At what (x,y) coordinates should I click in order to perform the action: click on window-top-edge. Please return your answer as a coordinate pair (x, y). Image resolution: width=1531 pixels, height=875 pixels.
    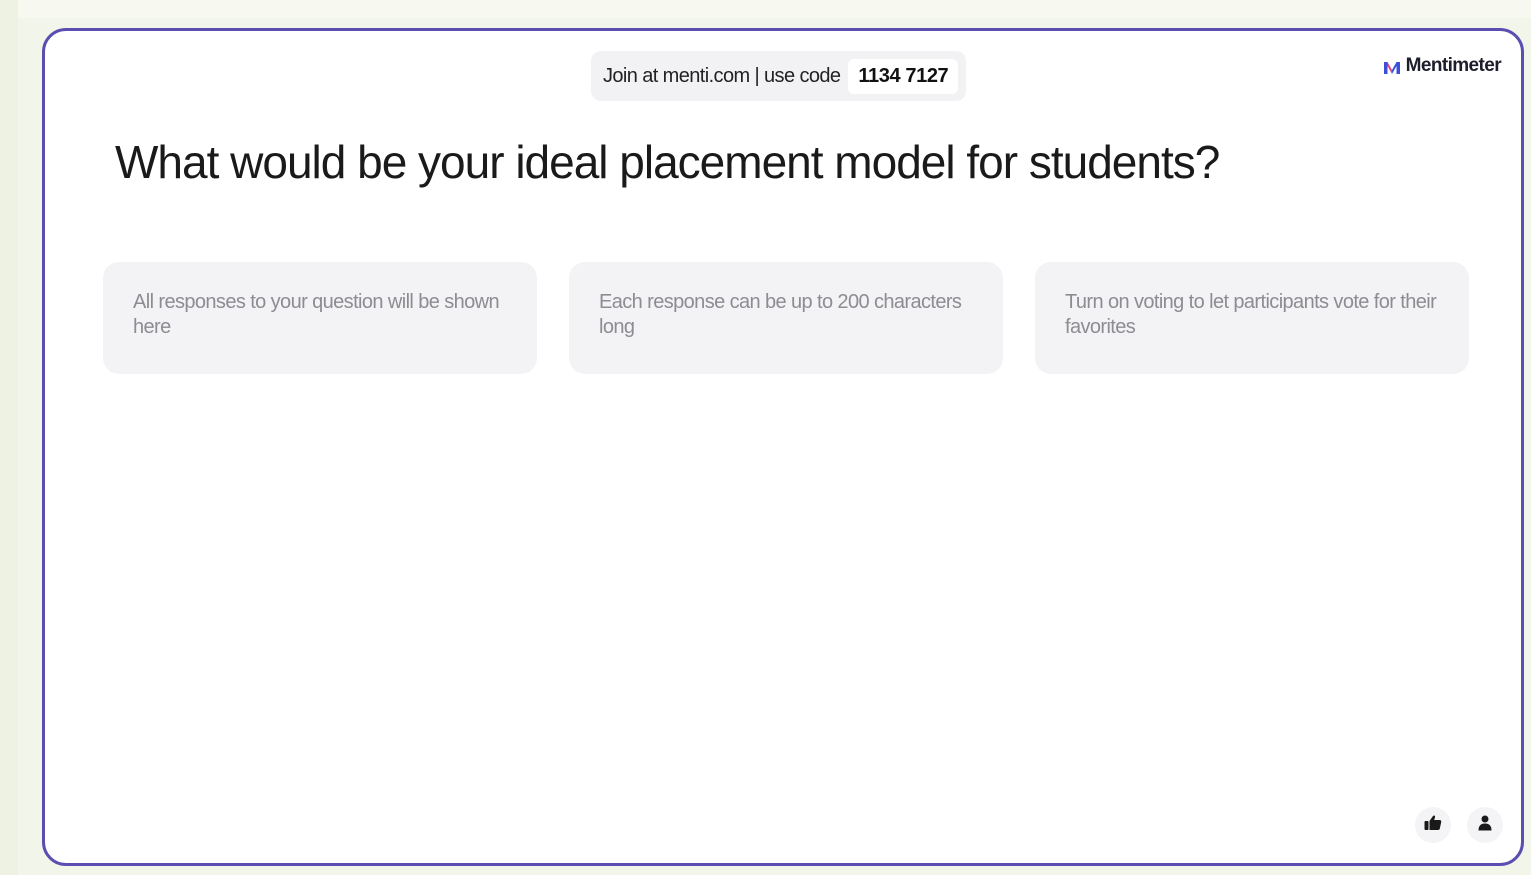
    Looking at the image, I should click on (765, 9).